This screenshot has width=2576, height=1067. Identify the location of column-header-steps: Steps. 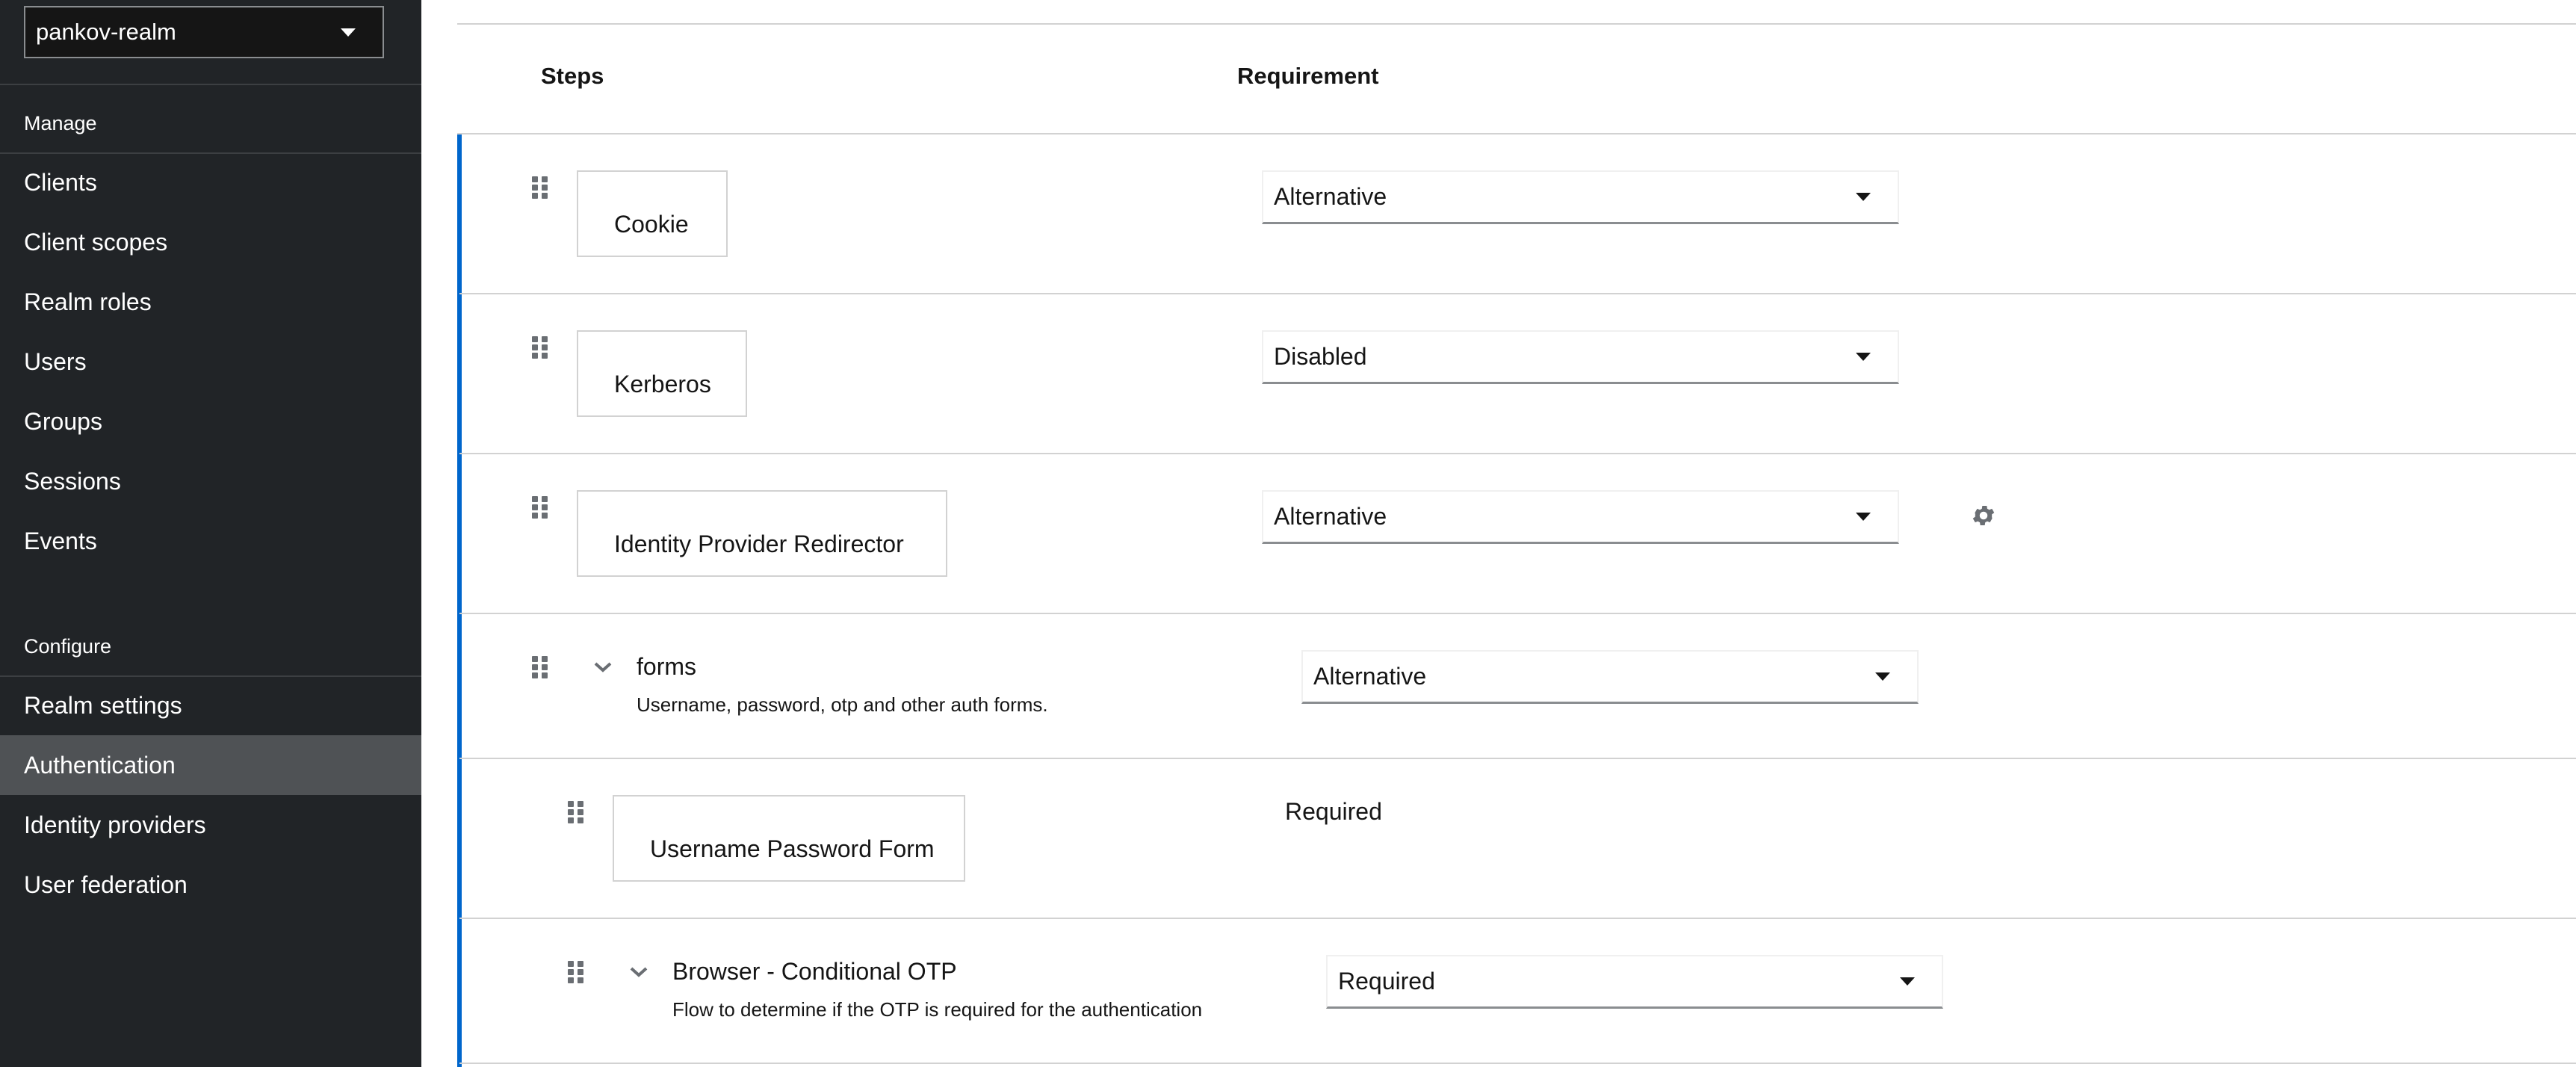
(572, 76).